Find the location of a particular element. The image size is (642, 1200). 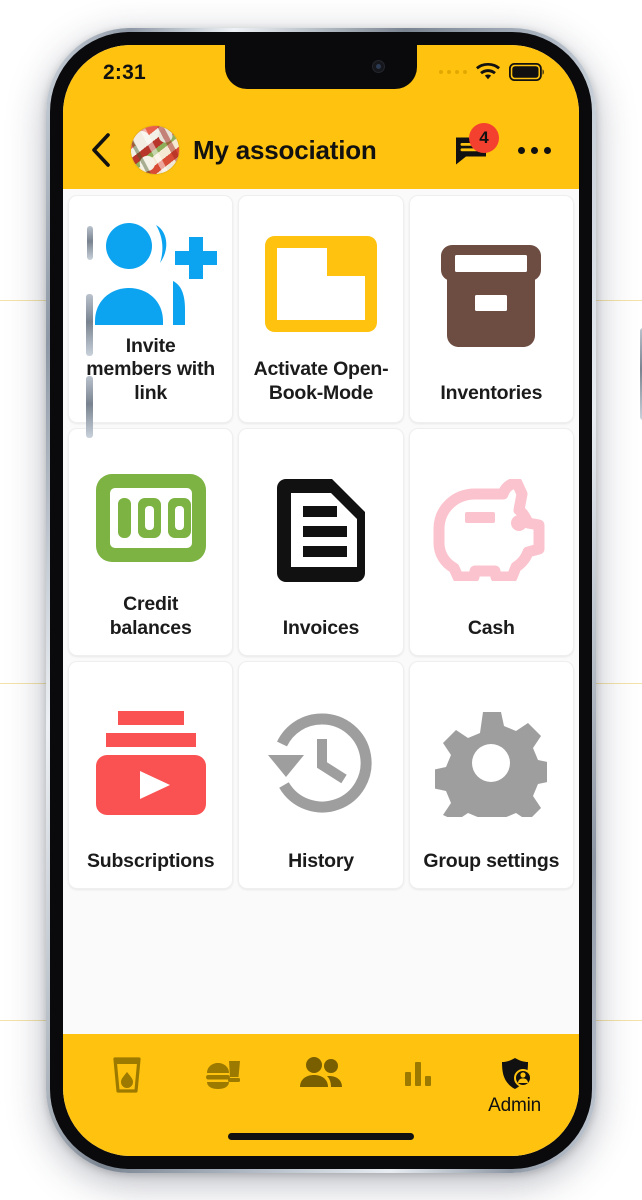

tile-label: Credit balances is located at coordinates (150, 616).